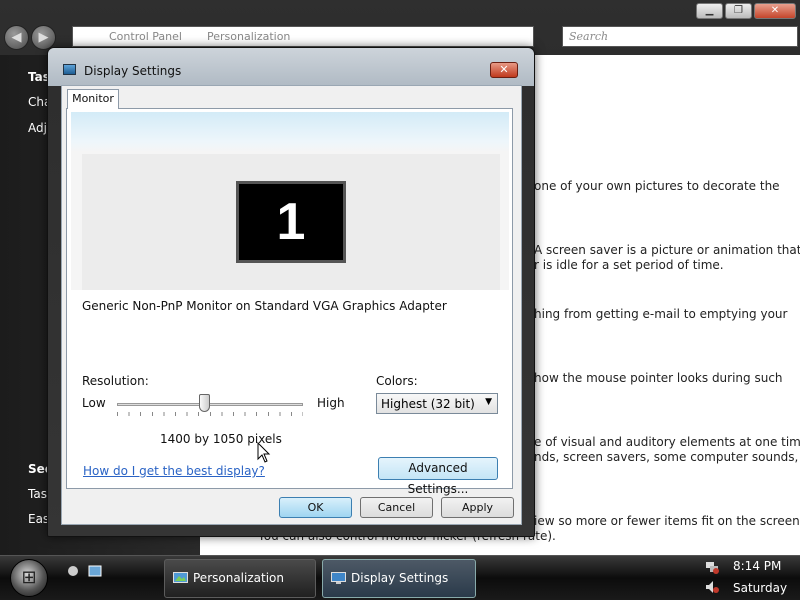 This screenshot has width=800, height=600. I want to click on see-also-link-taskbar: Tas, so click(37, 494).